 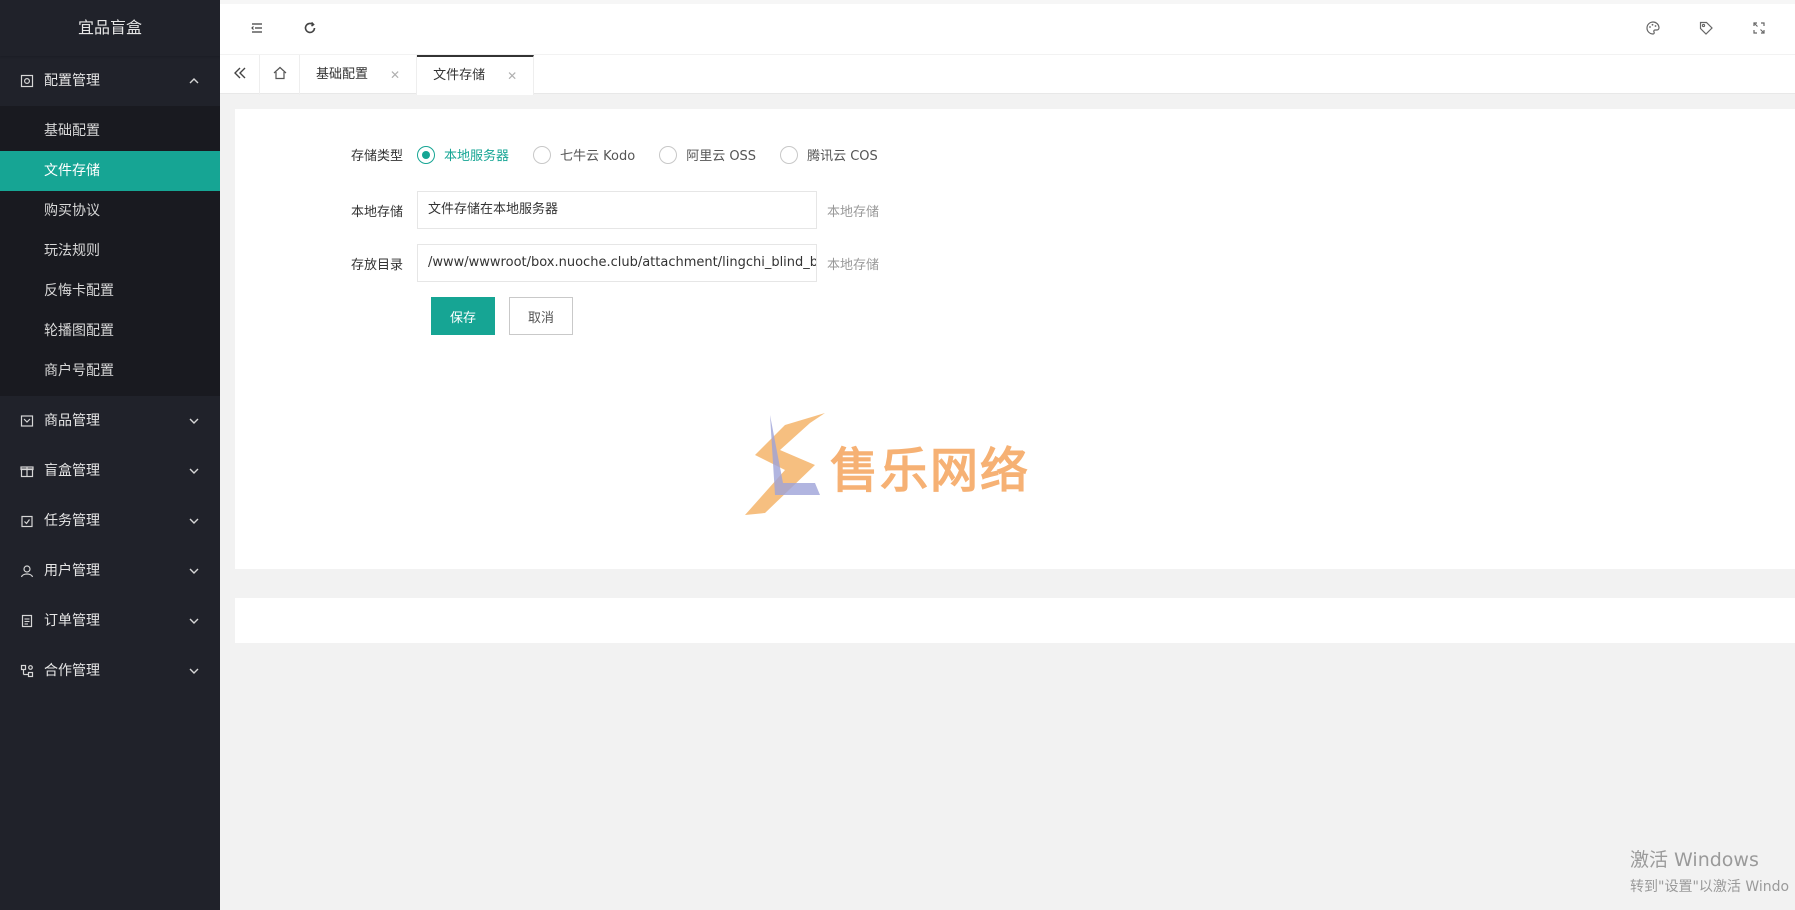 I want to click on windows-activation-watermark: 激活 Windows 转到"设置"以激活 Windo, so click(x=1709, y=870).